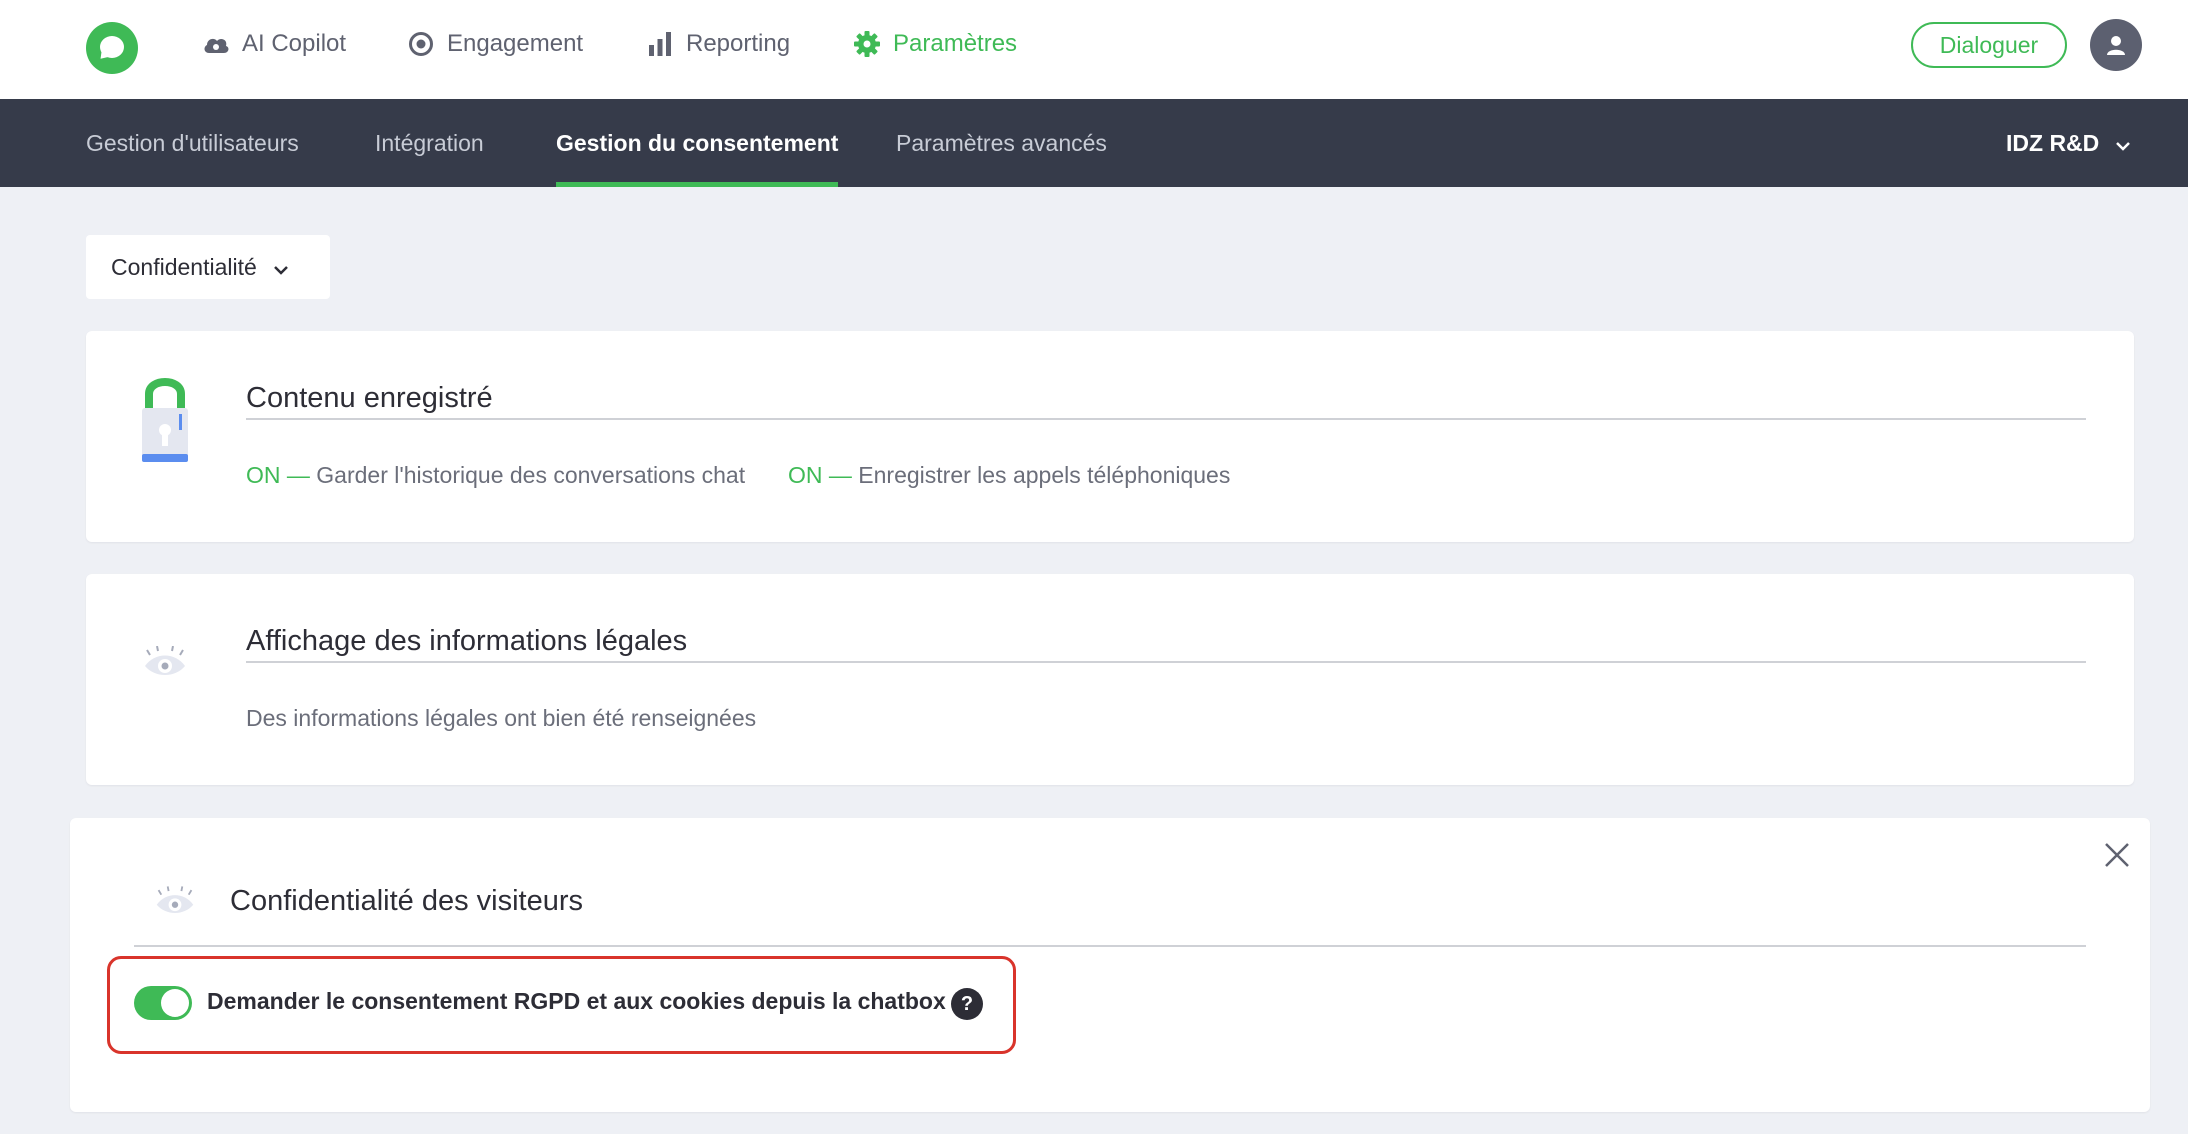 Image resolution: width=2188 pixels, height=1134 pixels. I want to click on nav-item-label: Engagement, so click(515, 43).